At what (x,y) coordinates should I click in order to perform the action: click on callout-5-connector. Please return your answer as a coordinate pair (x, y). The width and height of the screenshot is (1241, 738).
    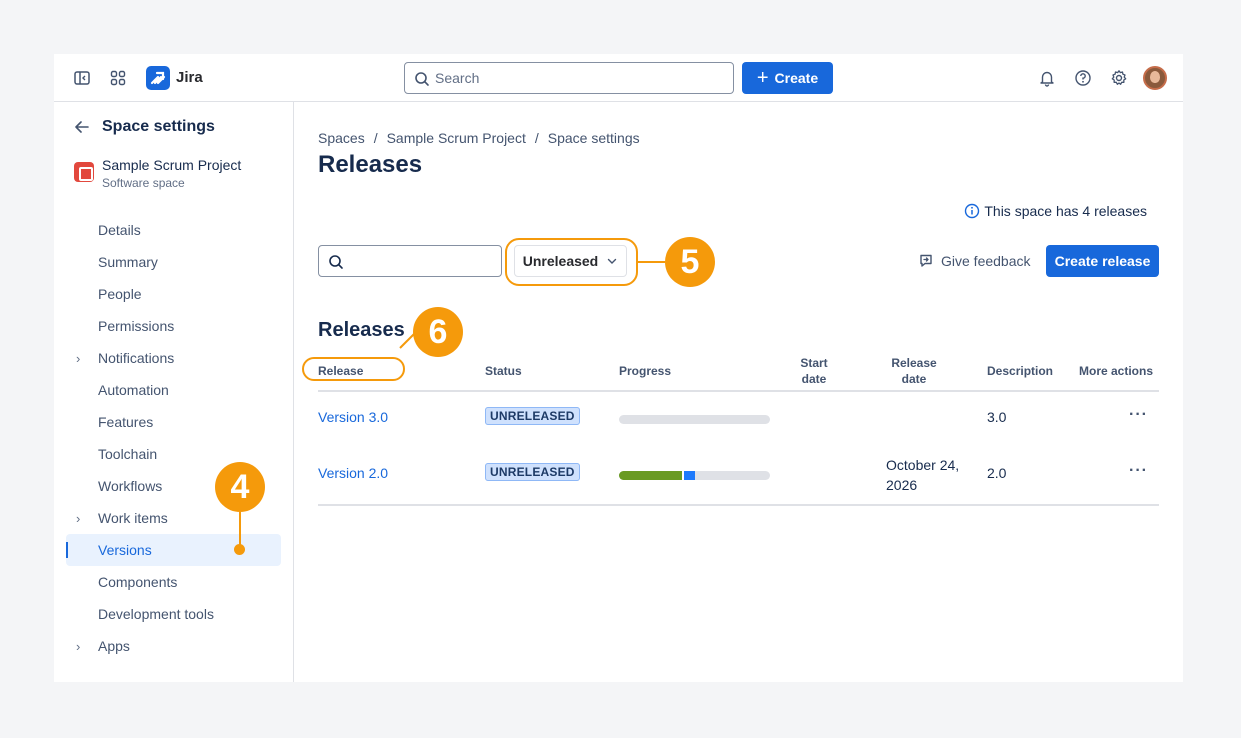
    Looking at the image, I should click on (651, 262).